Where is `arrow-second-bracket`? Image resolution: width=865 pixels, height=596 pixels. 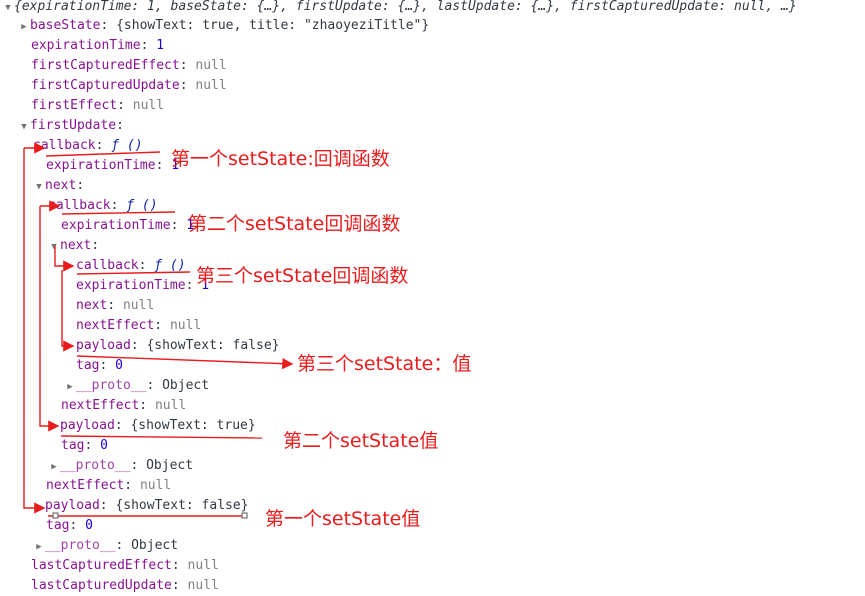
arrow-second-bracket is located at coordinates (49, 319).